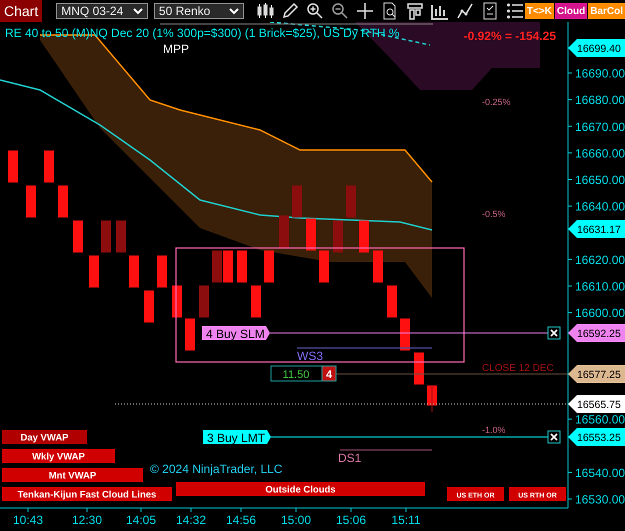  Describe the element at coordinates (199, 11) in the screenshot. I see `bar-type-dropdown: 50 Renko` at that location.